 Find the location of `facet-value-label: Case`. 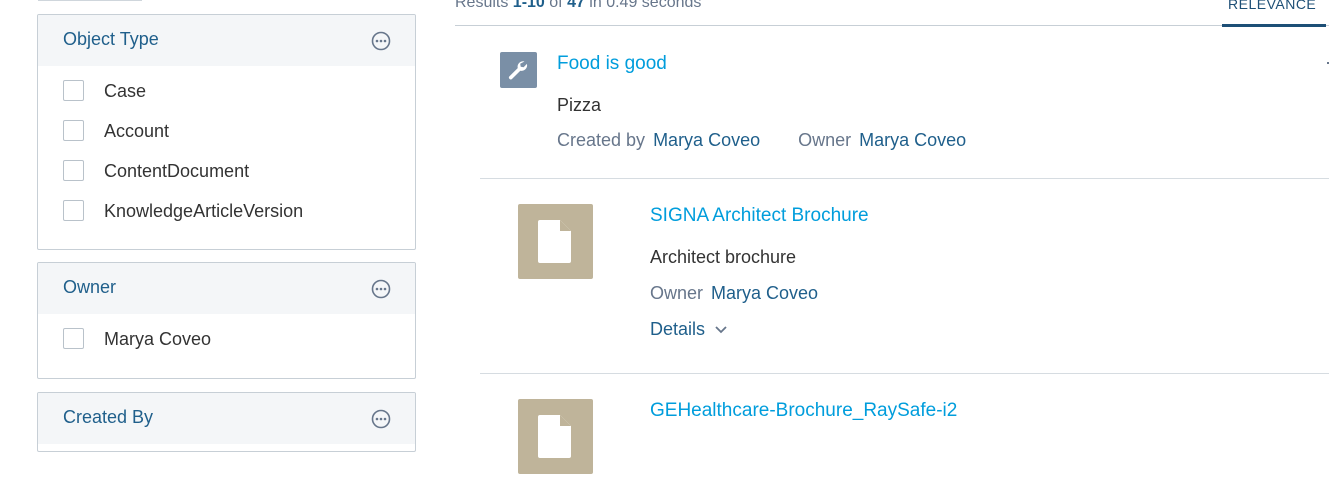

facet-value-label: Case is located at coordinates (125, 91).